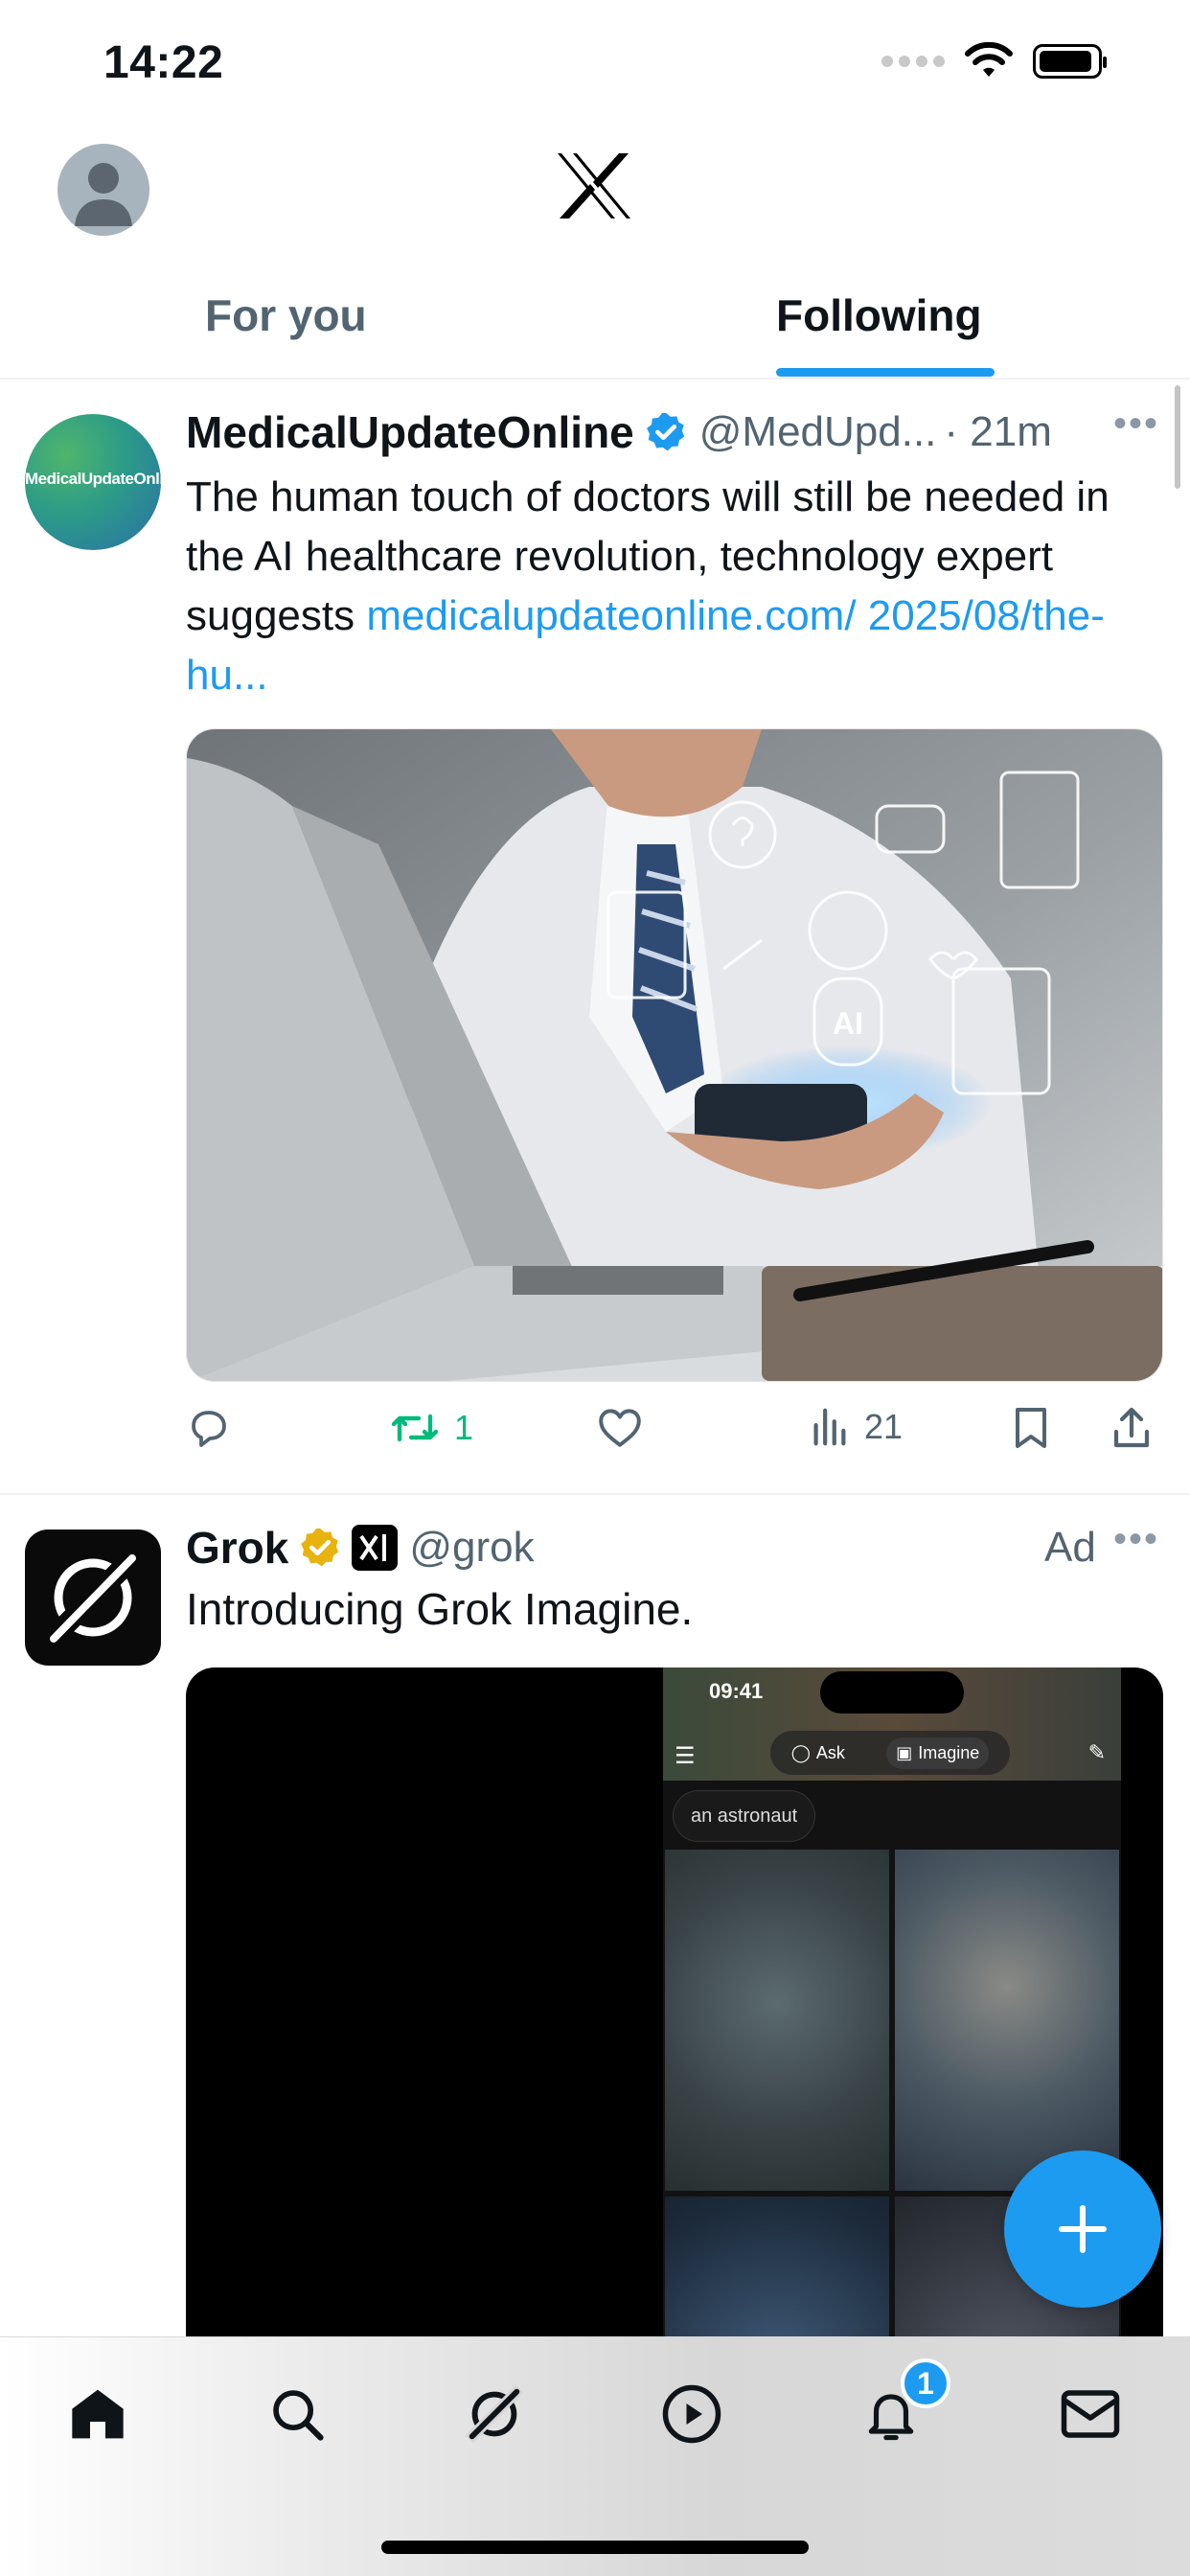 The image size is (1190, 2576). Describe the element at coordinates (949, 1752) in the screenshot. I see `imagine-tab-label: Imagine` at that location.